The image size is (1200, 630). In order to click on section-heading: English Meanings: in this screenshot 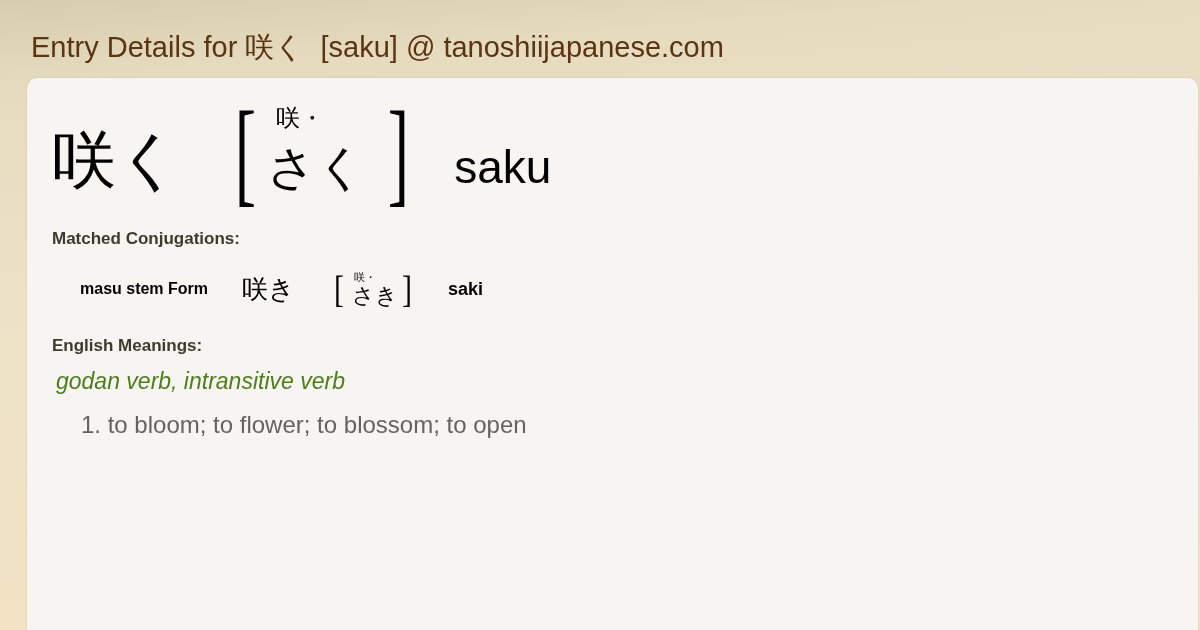, I will do `click(127, 345)`.